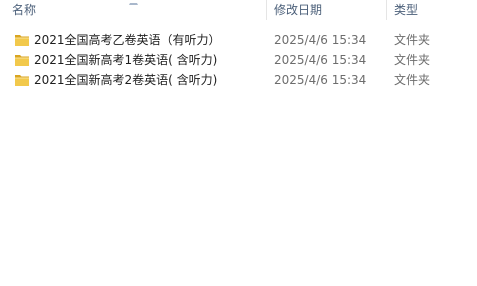 This screenshot has width=477, height=286. I want to click on file-name: 2021全国新高考1卷英语( 含听力), so click(126, 60).